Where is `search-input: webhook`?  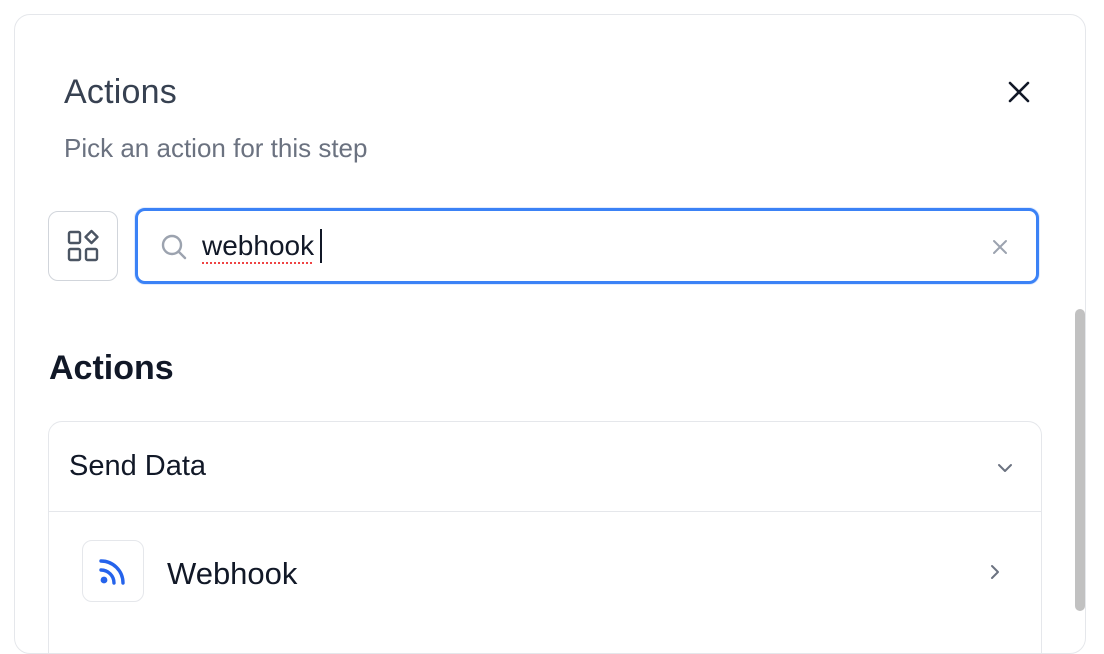
search-input: webhook is located at coordinates (587, 246).